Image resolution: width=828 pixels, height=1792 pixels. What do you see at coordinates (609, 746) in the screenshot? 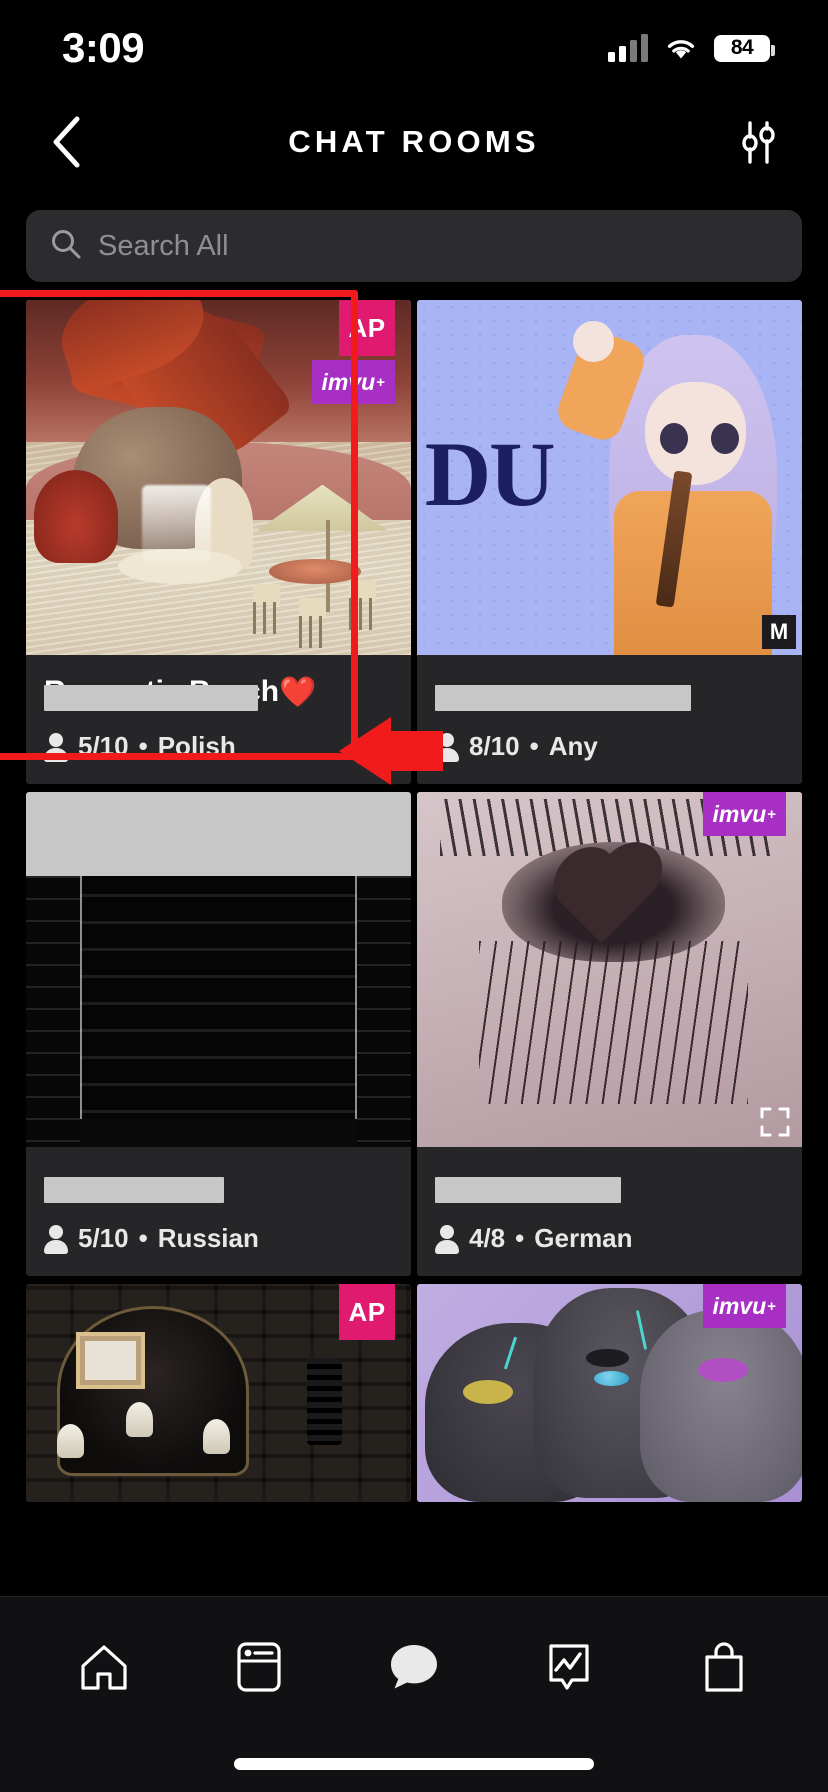
I see `room-meta: 8/10 • Any` at bounding box center [609, 746].